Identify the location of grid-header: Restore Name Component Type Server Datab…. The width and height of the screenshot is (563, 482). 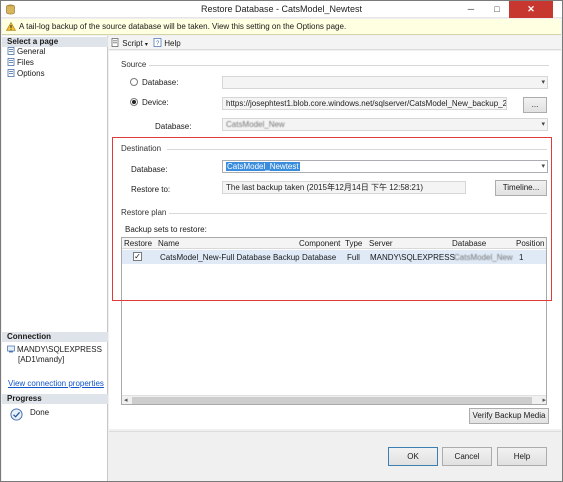
(334, 243).